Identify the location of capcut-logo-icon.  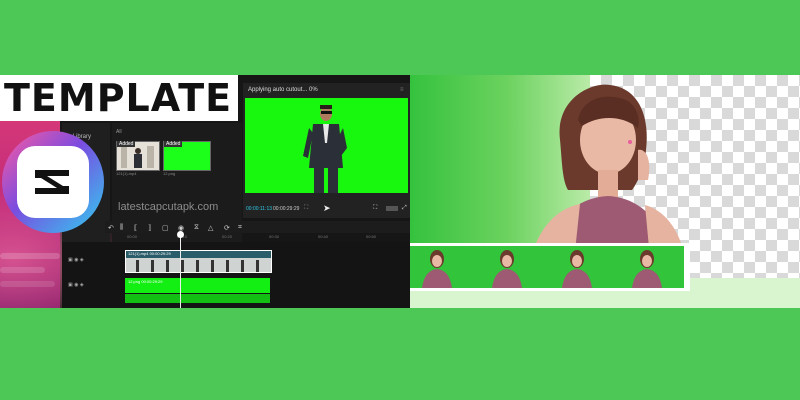
(52, 182).